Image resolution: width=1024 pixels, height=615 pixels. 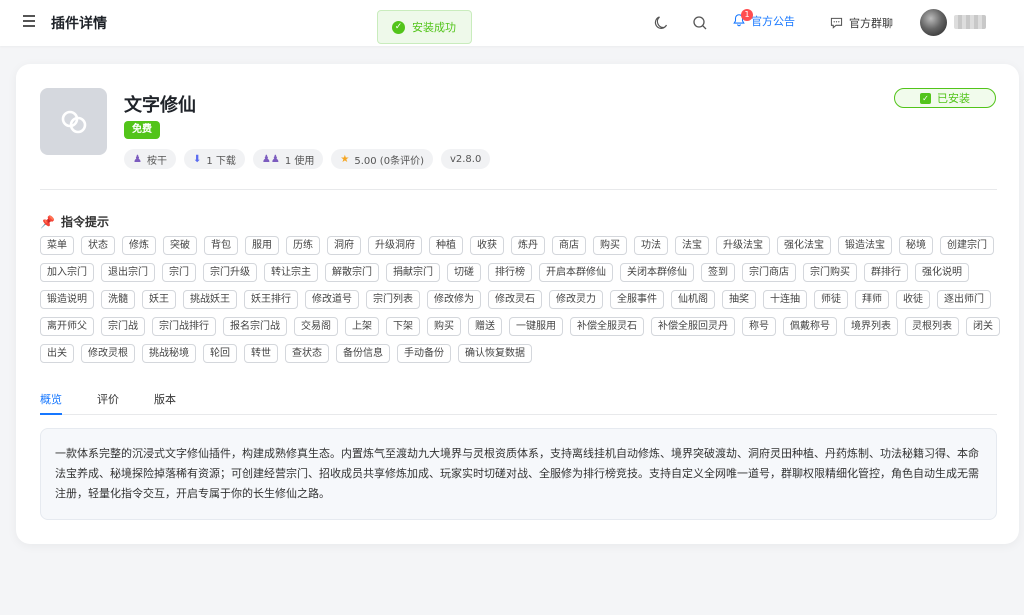 What do you see at coordinates (515, 299) in the screenshot?
I see `command-tag: 修改灵石` at bounding box center [515, 299].